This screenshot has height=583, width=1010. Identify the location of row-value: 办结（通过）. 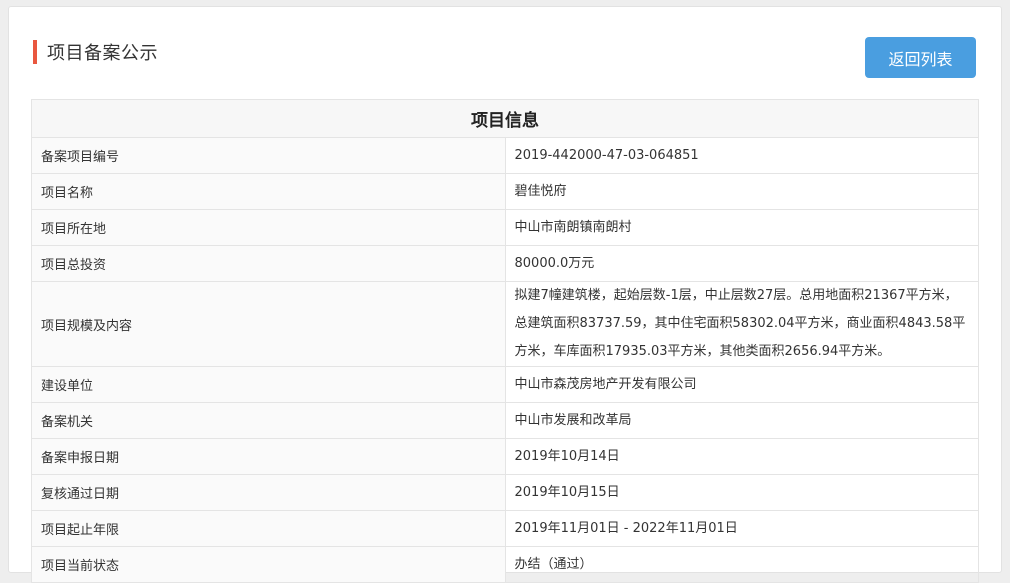
(741, 564).